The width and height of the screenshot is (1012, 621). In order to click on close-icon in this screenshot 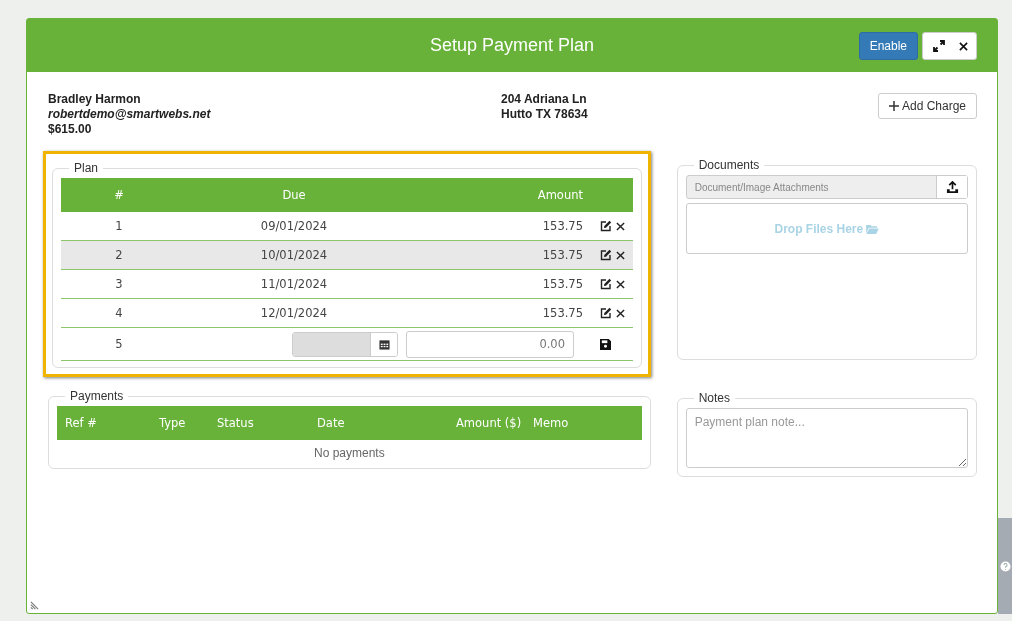, I will do `click(963, 46)`.